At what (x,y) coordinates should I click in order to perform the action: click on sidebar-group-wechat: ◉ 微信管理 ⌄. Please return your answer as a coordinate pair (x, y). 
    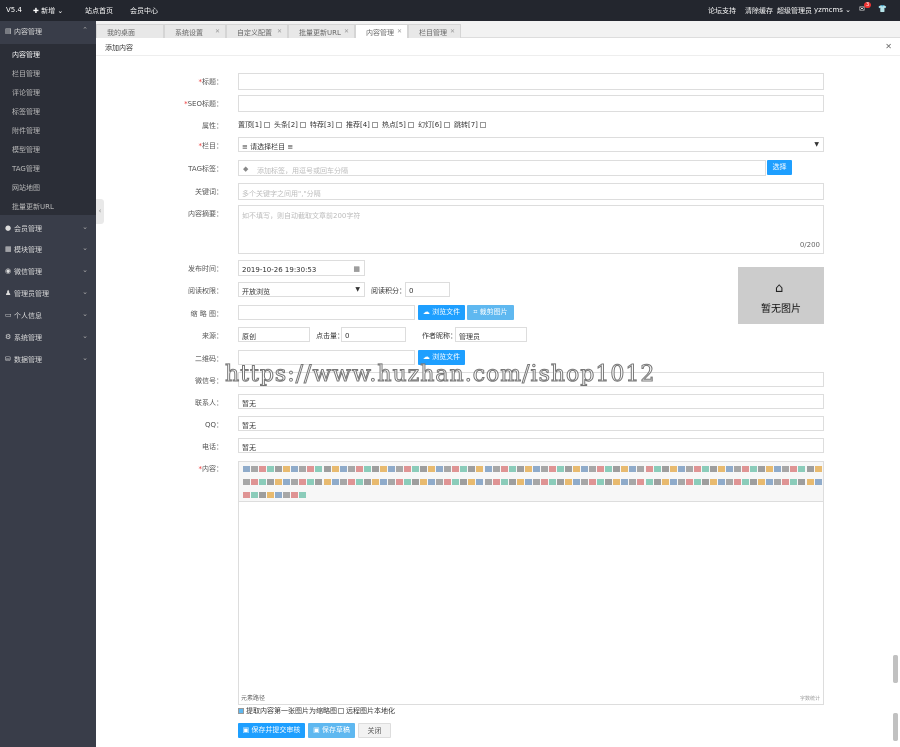
    Looking at the image, I should click on (48, 271).